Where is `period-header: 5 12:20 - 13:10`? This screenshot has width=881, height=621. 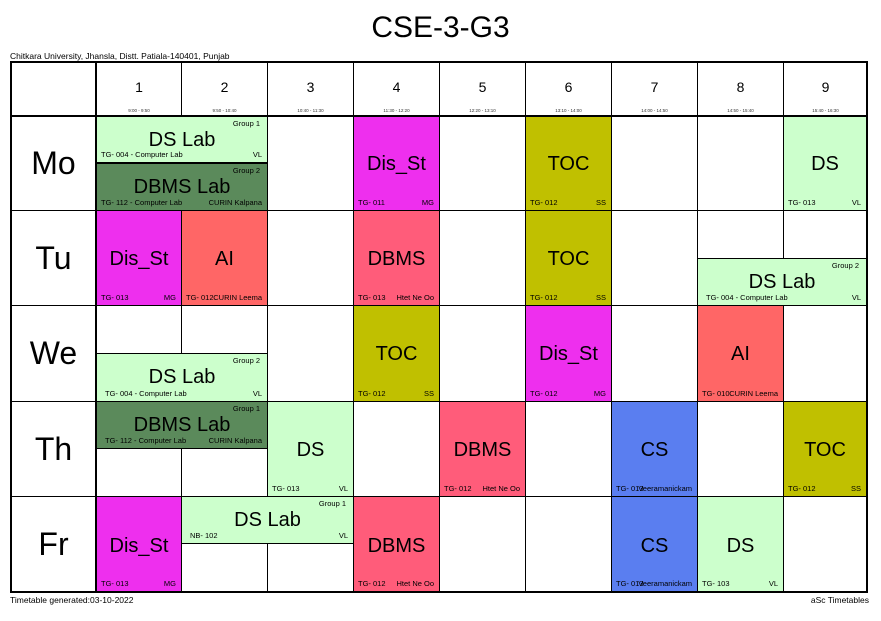
period-header: 5 12:20 - 13:10 is located at coordinates (482, 88).